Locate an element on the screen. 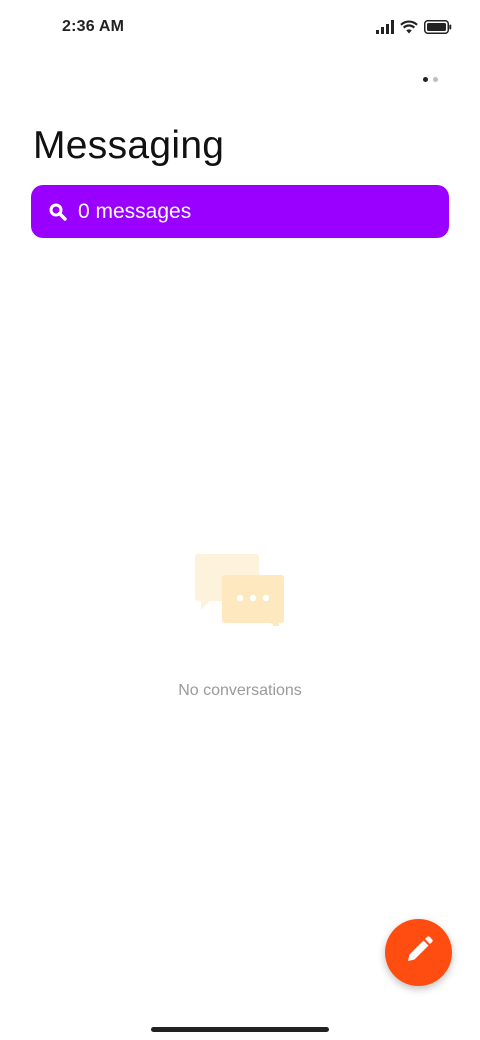 This screenshot has width=480, height=1040. search-label: 0 messages is located at coordinates (135, 211).